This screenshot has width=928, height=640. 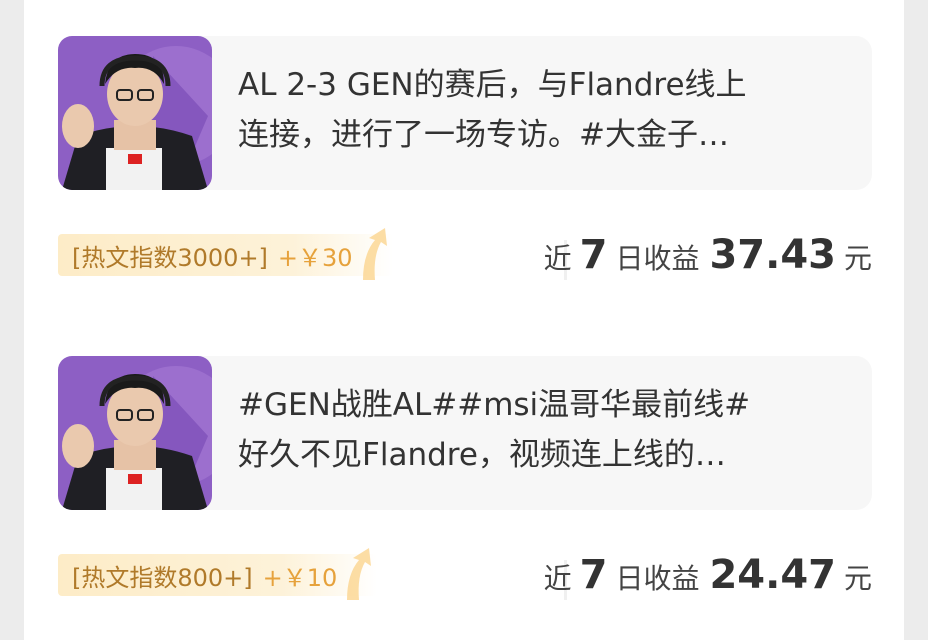 What do you see at coordinates (315, 257) in the screenshot?
I see `reward-amount: +￥30` at bounding box center [315, 257].